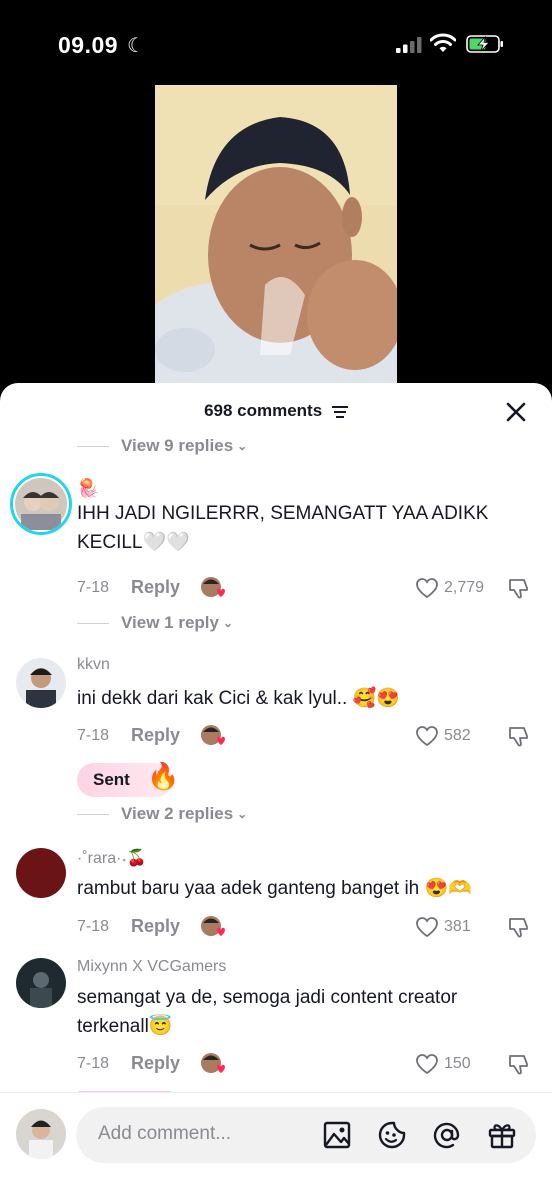 This screenshot has width=552, height=1200. What do you see at coordinates (502, 1135) in the screenshot?
I see `gift-icon` at bounding box center [502, 1135].